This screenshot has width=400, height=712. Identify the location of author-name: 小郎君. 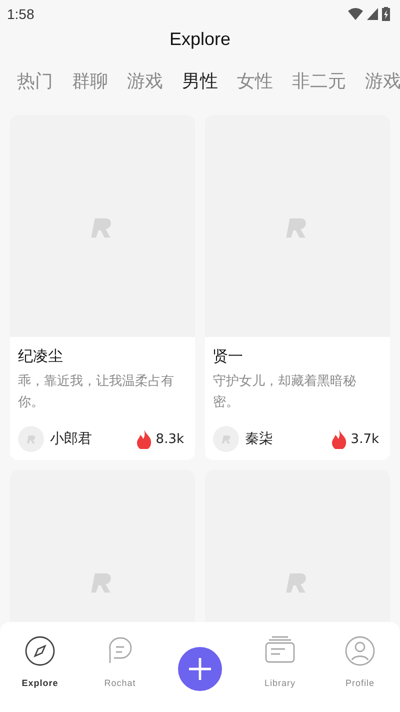
(71, 439).